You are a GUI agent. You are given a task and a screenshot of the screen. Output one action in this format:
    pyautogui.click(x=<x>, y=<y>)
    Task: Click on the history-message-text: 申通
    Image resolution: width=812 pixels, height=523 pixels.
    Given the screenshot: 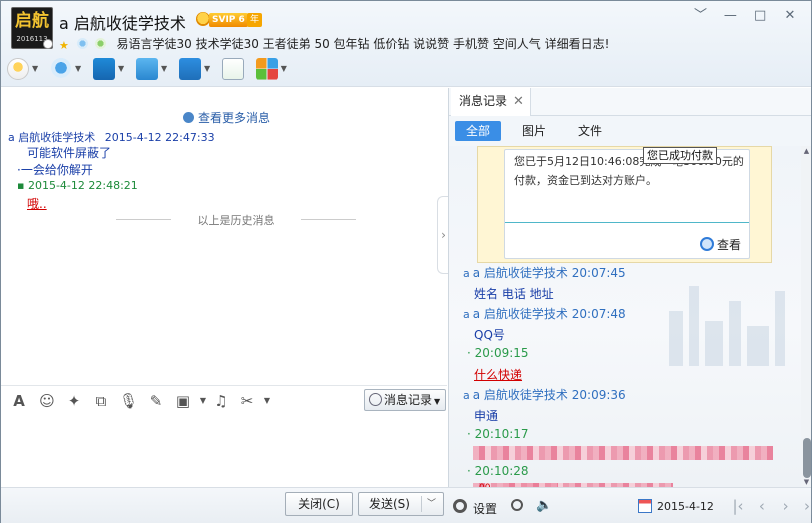 What is the action you would take?
    pyautogui.click(x=486, y=416)
    